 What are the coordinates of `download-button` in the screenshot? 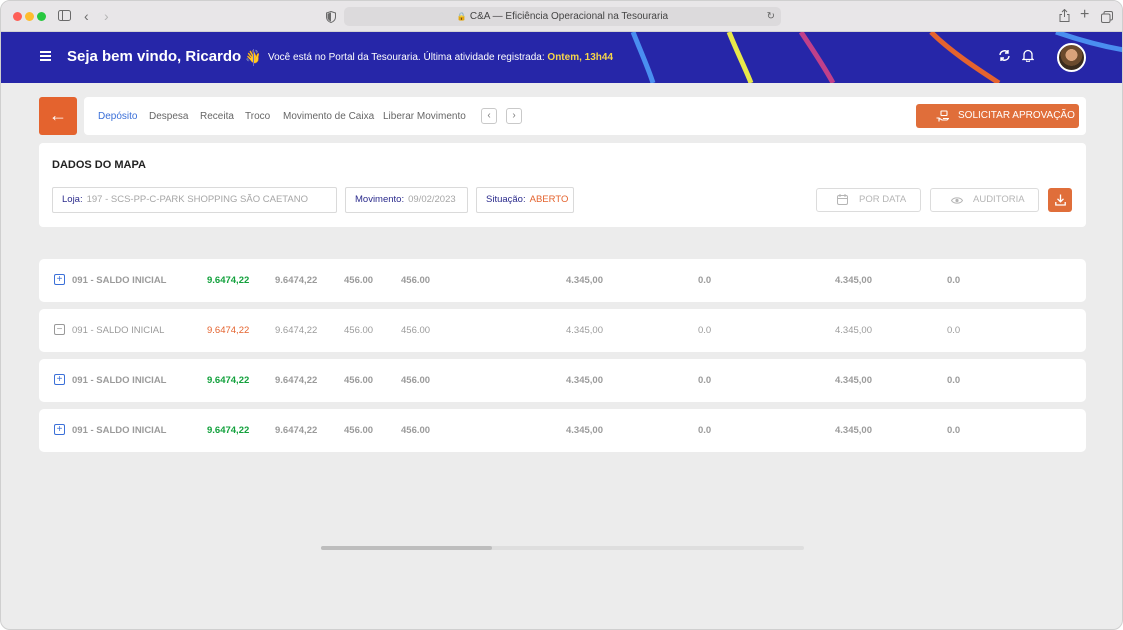 It's located at (1060, 200).